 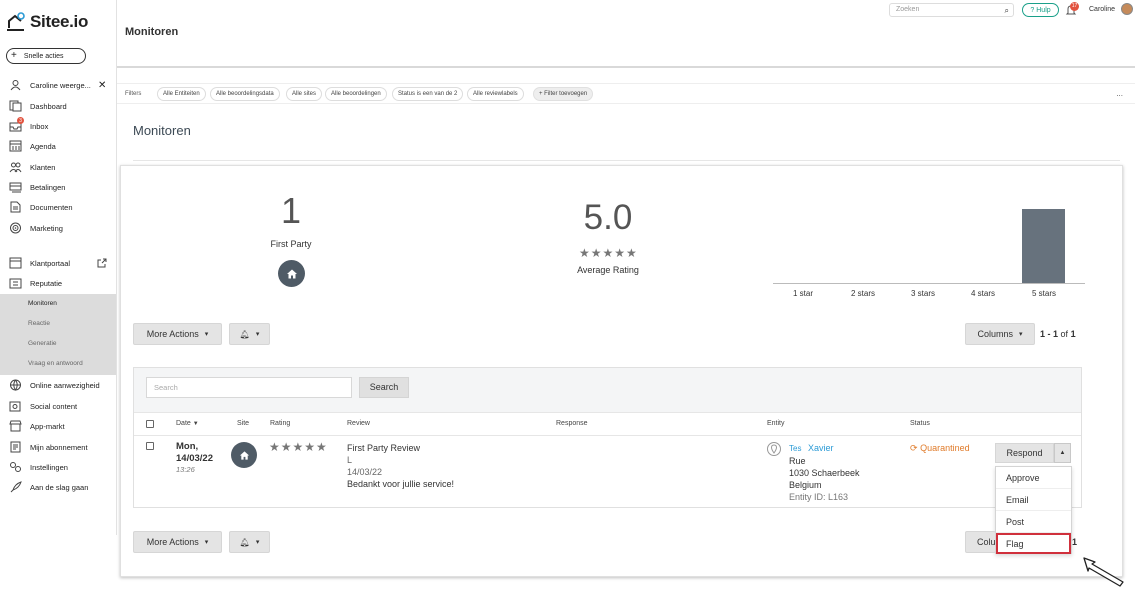 I want to click on sidebar-item-label: Dashboard, so click(x=48, y=106).